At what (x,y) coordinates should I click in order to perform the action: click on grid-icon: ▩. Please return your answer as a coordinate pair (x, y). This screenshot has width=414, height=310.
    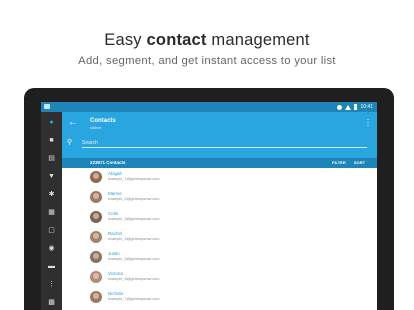
    Looking at the image, I should click on (51, 302).